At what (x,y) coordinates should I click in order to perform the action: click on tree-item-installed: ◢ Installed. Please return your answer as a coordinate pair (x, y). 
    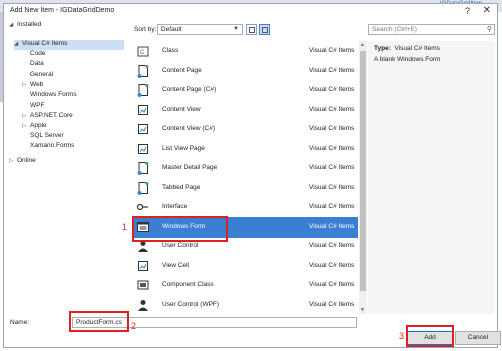
    Looking at the image, I should click on (25, 26).